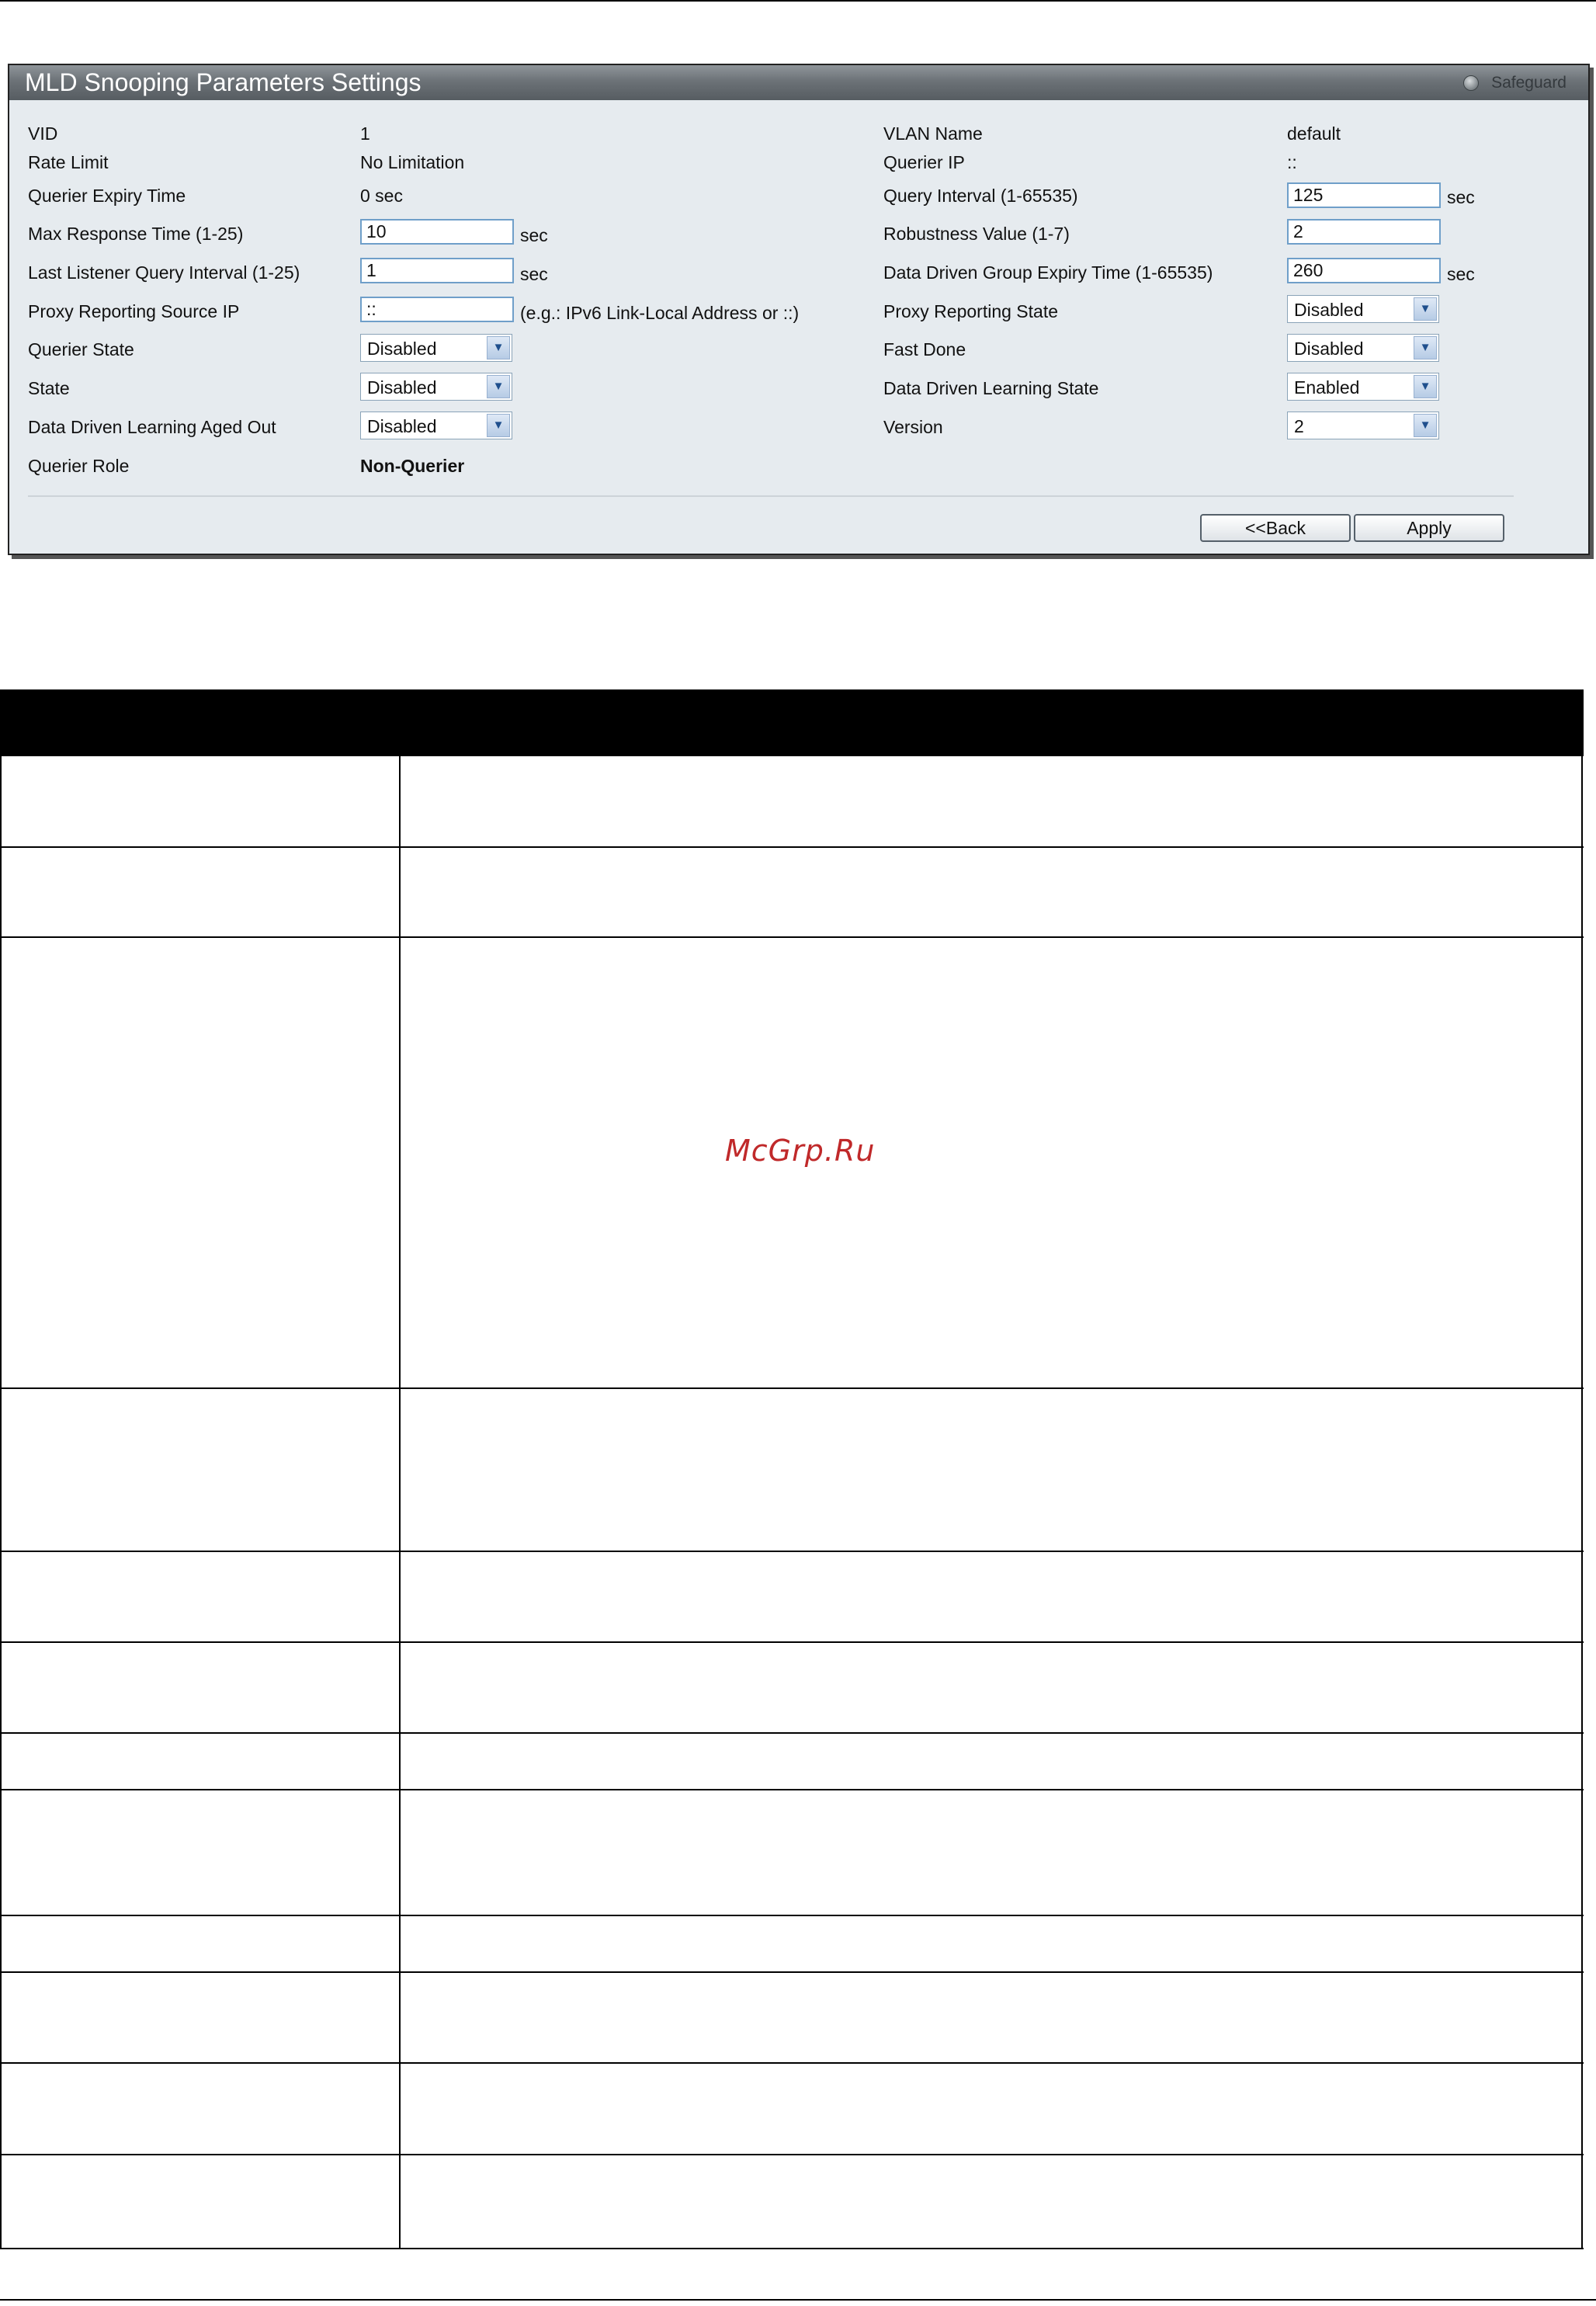 The width and height of the screenshot is (1596, 2306). I want to click on proxy-reporting-state-select: Disabled ▼, so click(1363, 309).